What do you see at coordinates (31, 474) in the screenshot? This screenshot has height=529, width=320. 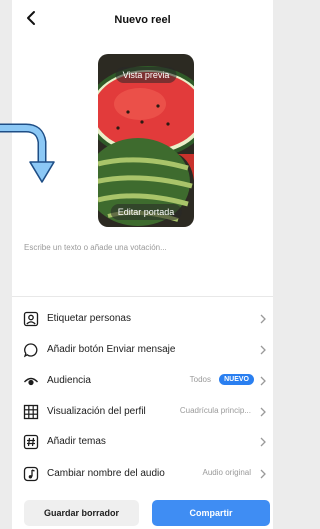 I see `music-note-icon` at bounding box center [31, 474].